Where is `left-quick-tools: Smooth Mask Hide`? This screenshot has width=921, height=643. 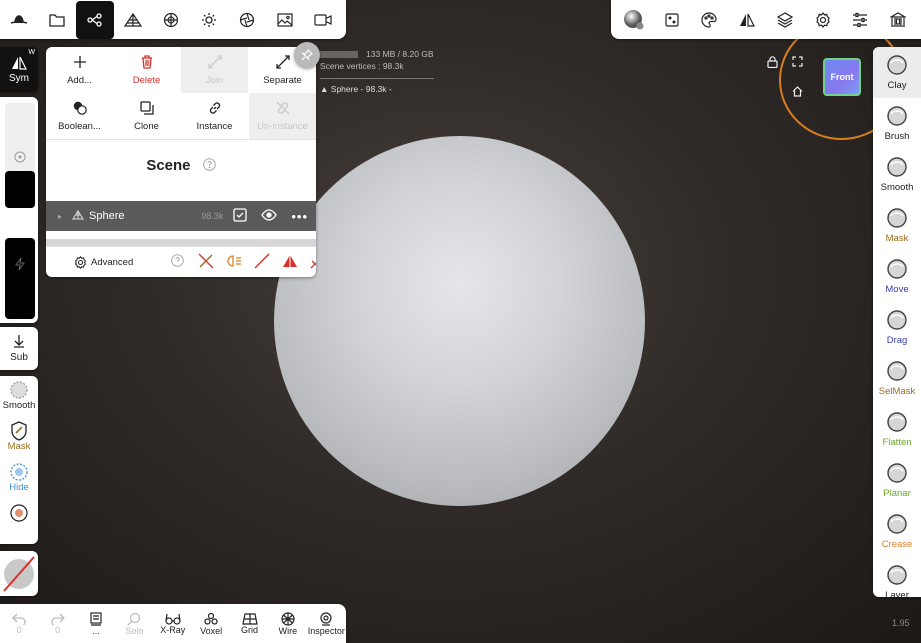
left-quick-tools: Smooth Mask Hide is located at coordinates (19, 460).